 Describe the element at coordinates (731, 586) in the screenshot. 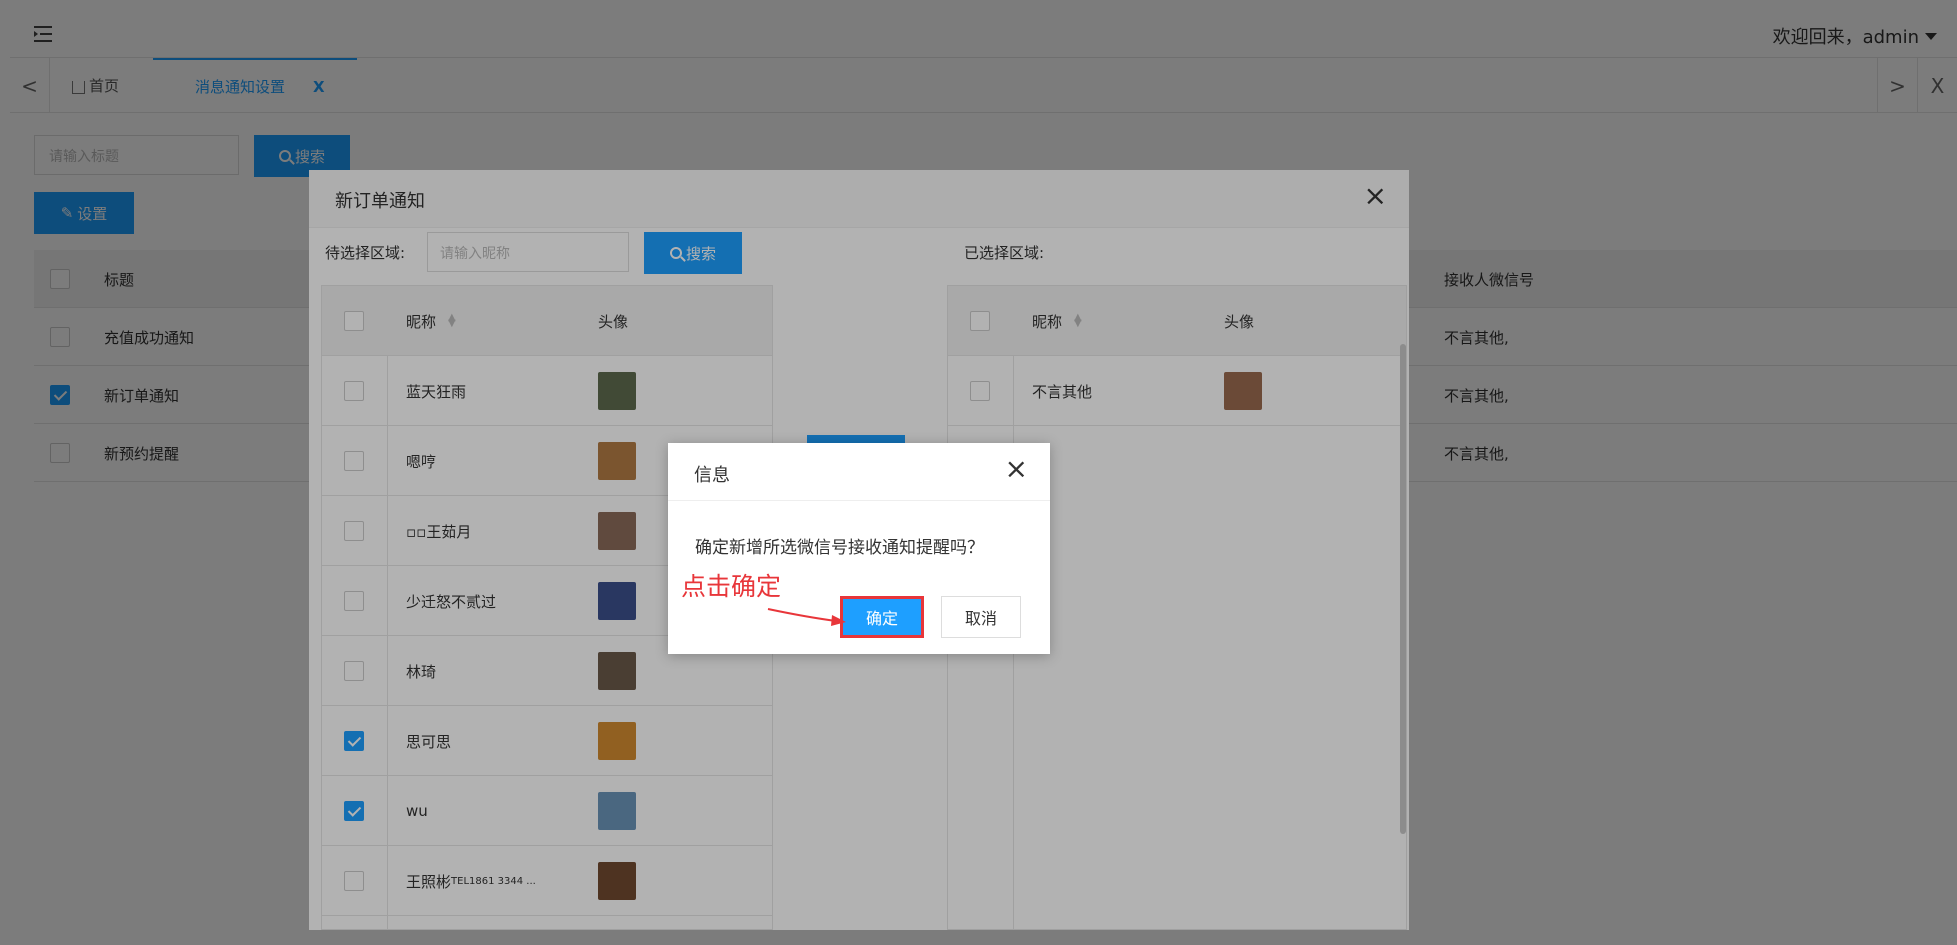

I see `annotation-text: 点击确定` at that location.